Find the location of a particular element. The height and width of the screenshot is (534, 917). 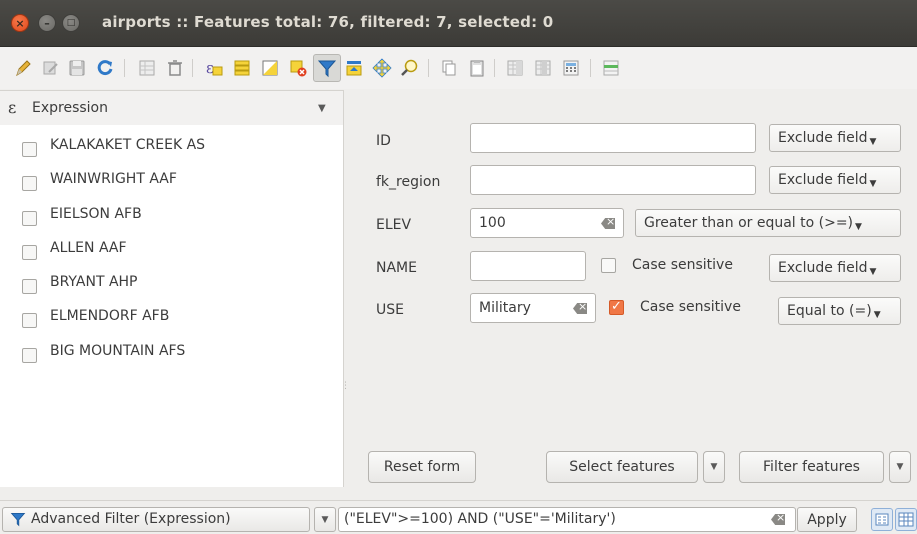

use-field: Military is located at coordinates (533, 308).